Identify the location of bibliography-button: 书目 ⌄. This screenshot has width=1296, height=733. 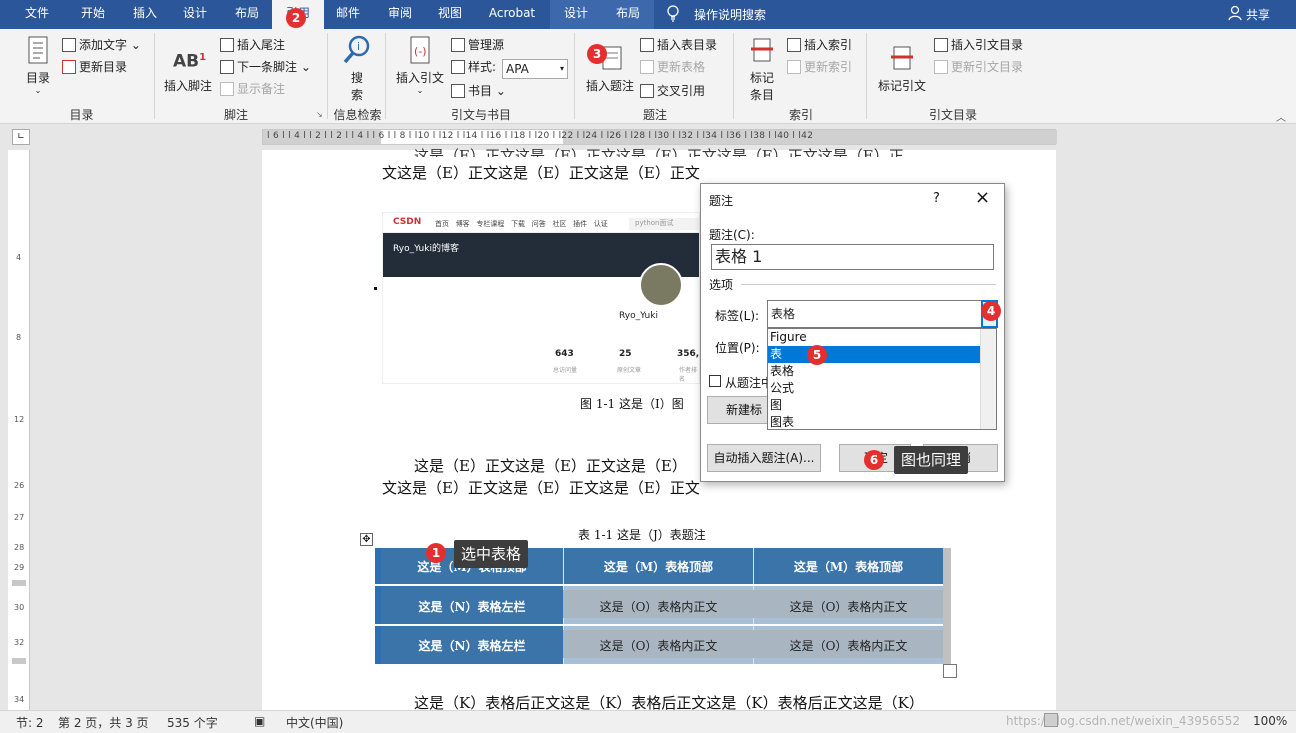
(478, 91).